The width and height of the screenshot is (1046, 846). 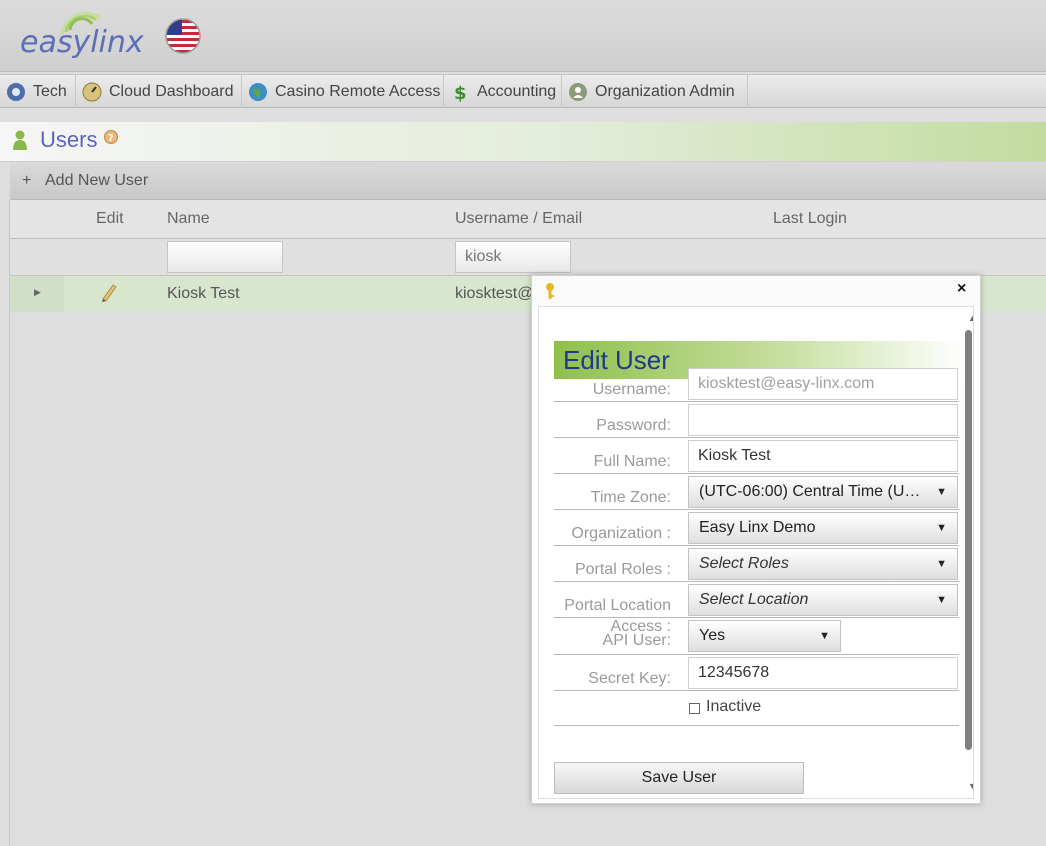 What do you see at coordinates (694, 708) in the screenshot?
I see `inactive-checkbox` at bounding box center [694, 708].